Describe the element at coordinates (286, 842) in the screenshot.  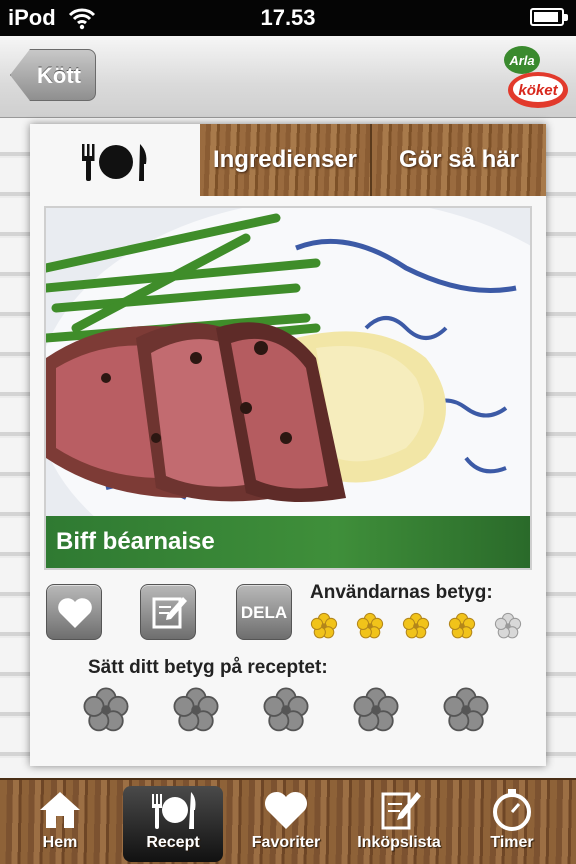
I see `tabbar-label: Favoriter` at that location.